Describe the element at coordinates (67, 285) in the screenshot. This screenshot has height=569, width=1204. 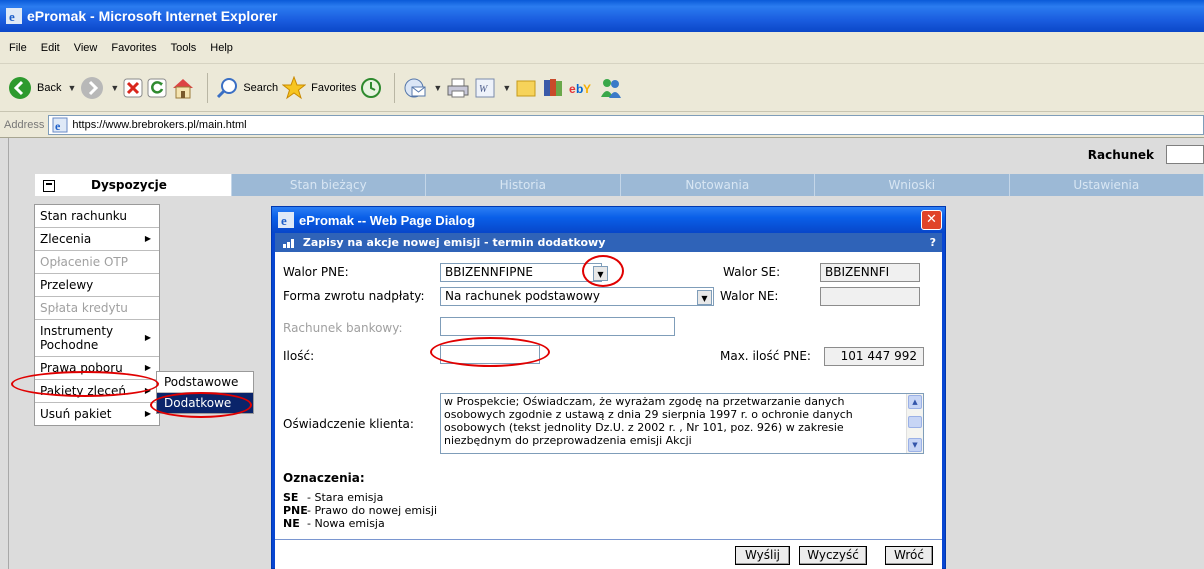
I see `sidebar-item-label: Przelewy` at that location.